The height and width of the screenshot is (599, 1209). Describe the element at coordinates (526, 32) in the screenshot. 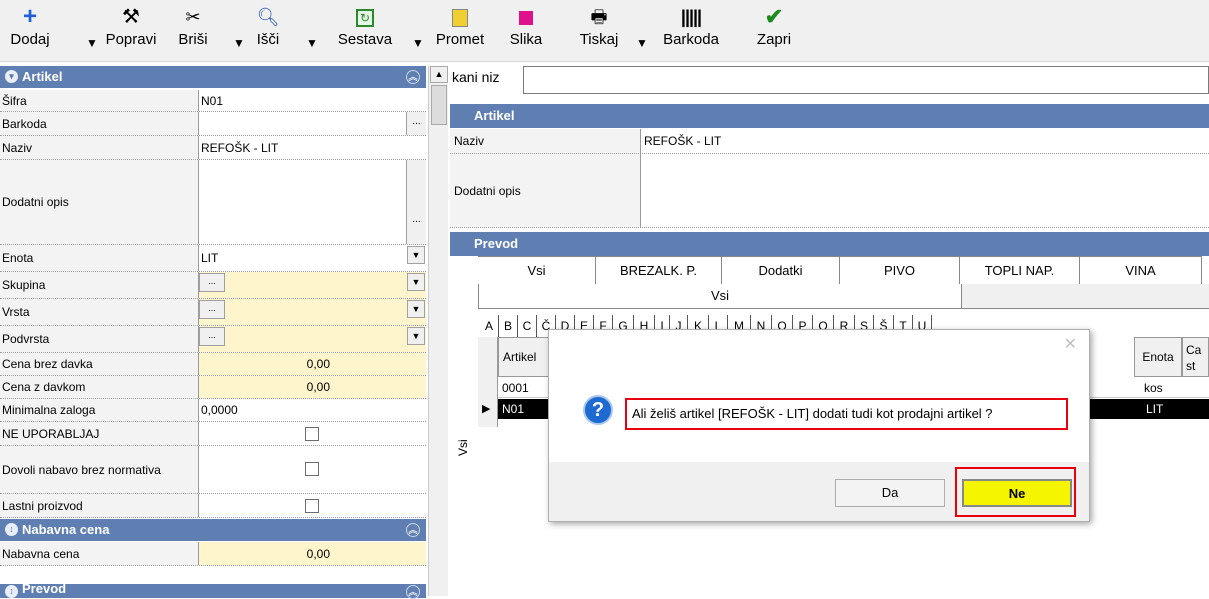

I see `image-button: Slika` at that location.